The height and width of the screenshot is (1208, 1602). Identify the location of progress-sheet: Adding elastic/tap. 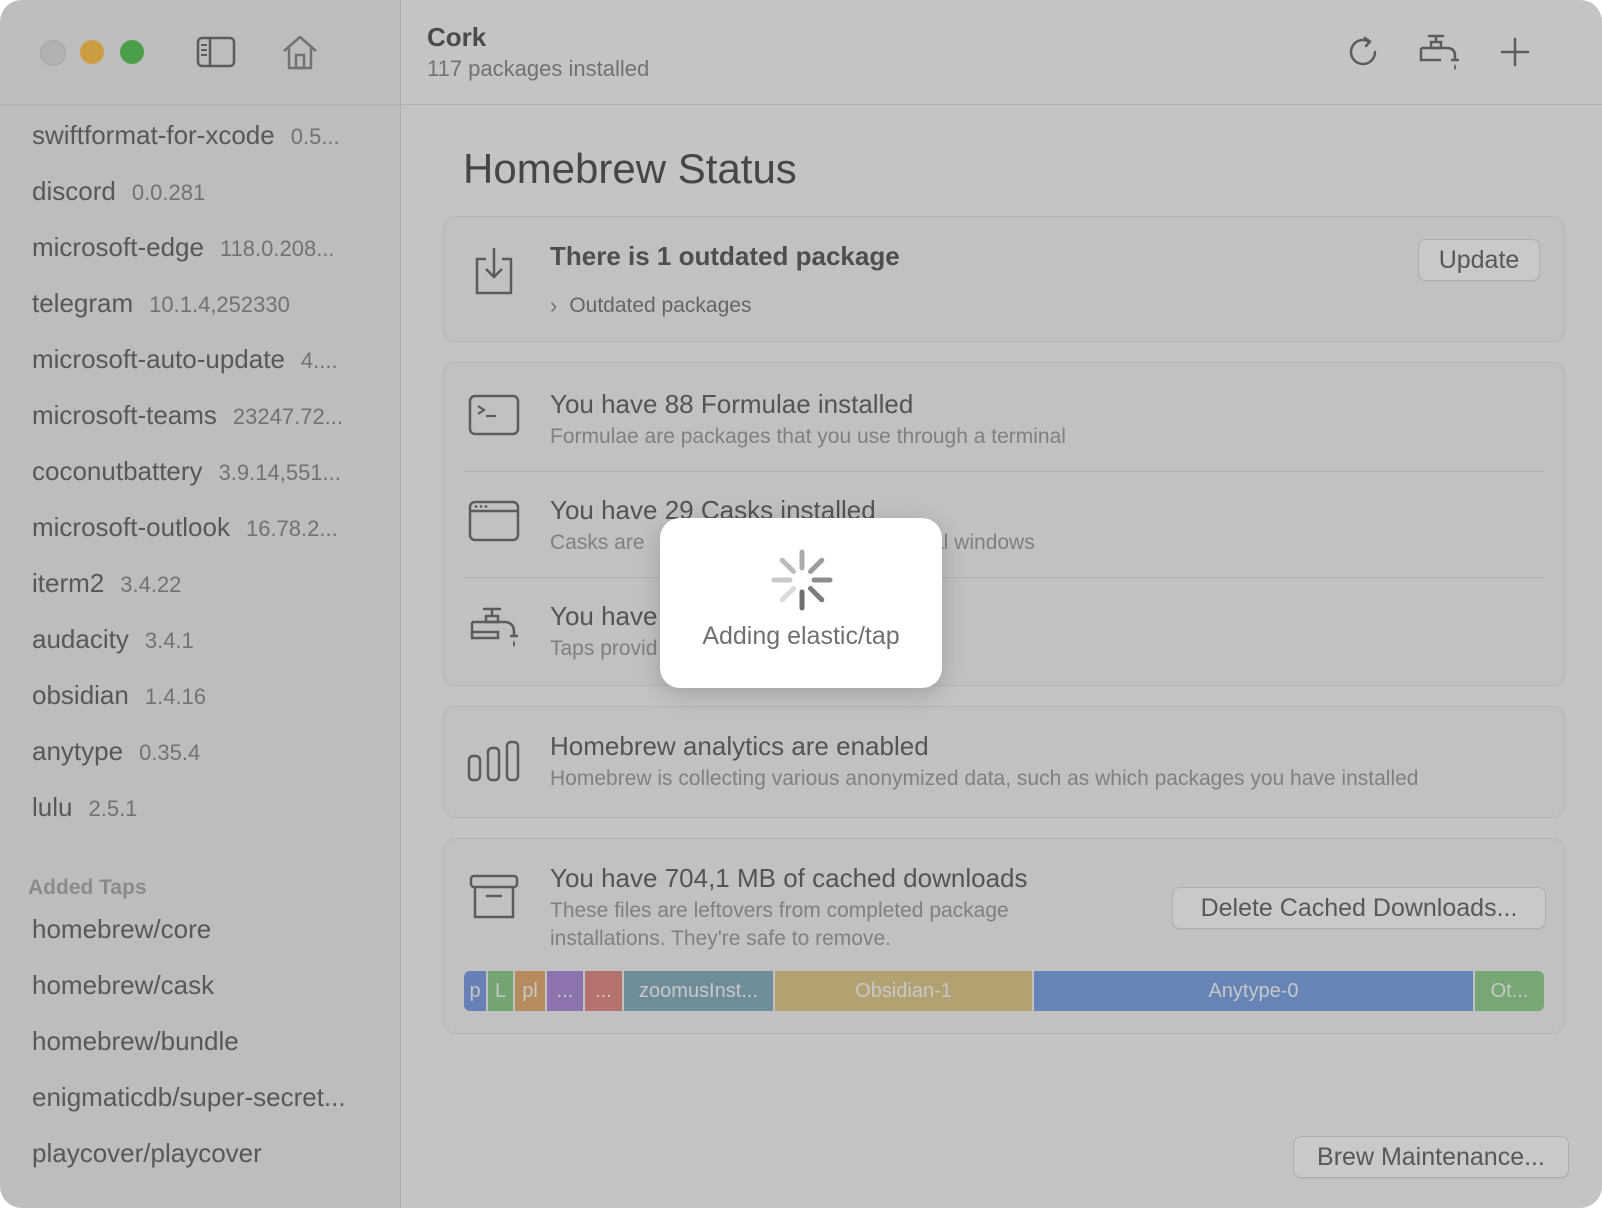
(801, 603).